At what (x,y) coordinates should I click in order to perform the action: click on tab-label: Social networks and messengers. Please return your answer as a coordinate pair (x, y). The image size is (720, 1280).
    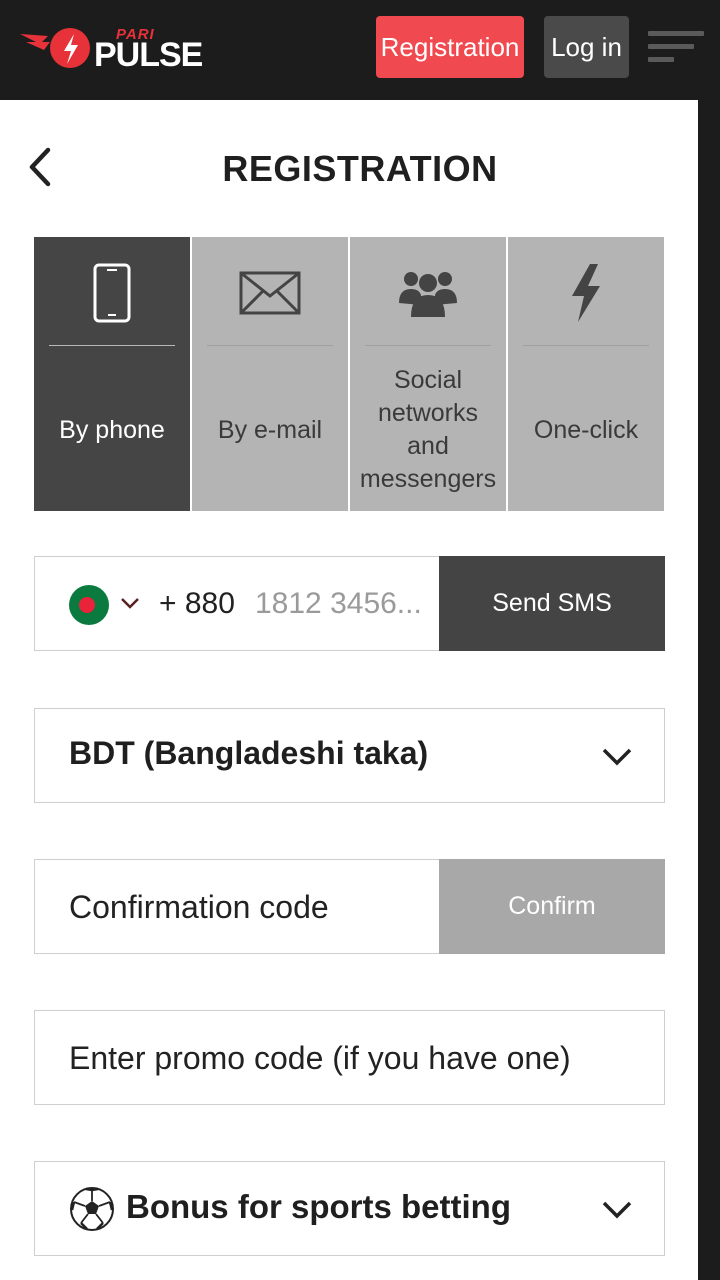
    Looking at the image, I should click on (428, 429).